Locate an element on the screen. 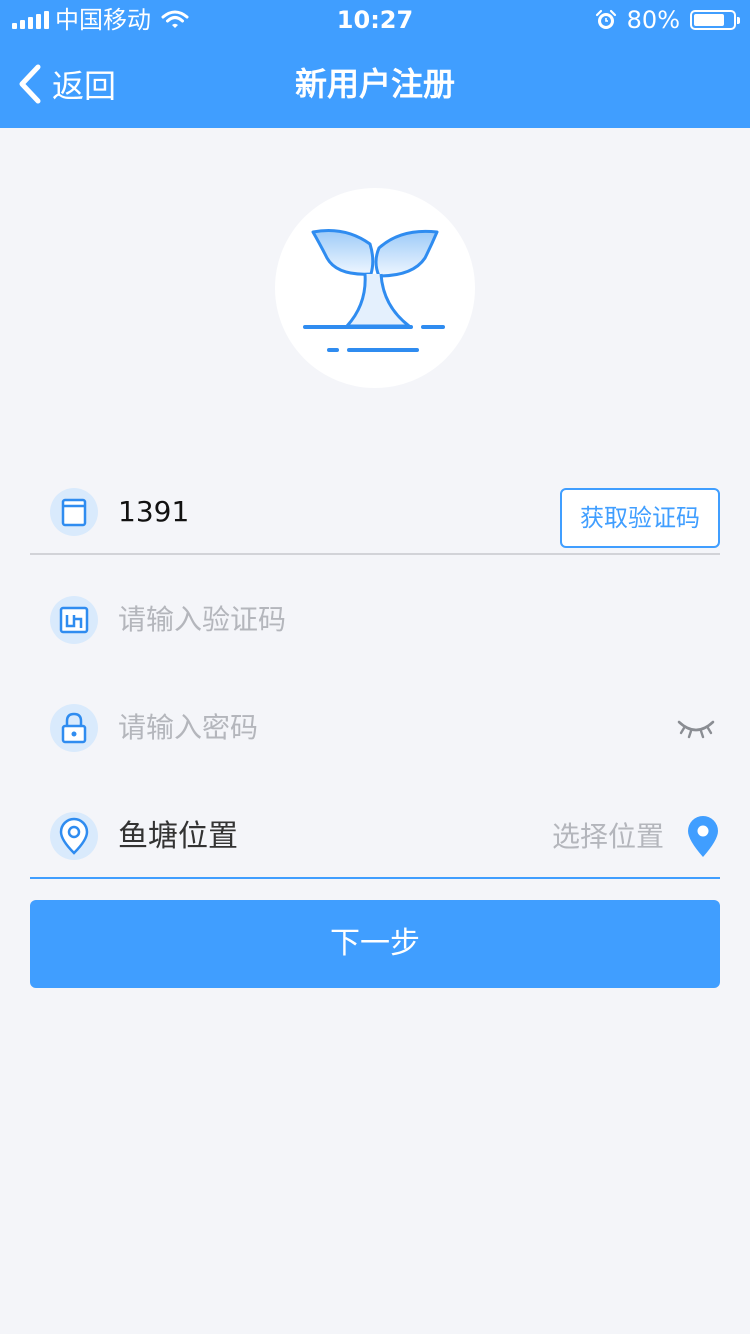  status-bar: 中国移动 10:27 80% is located at coordinates (375, 20).